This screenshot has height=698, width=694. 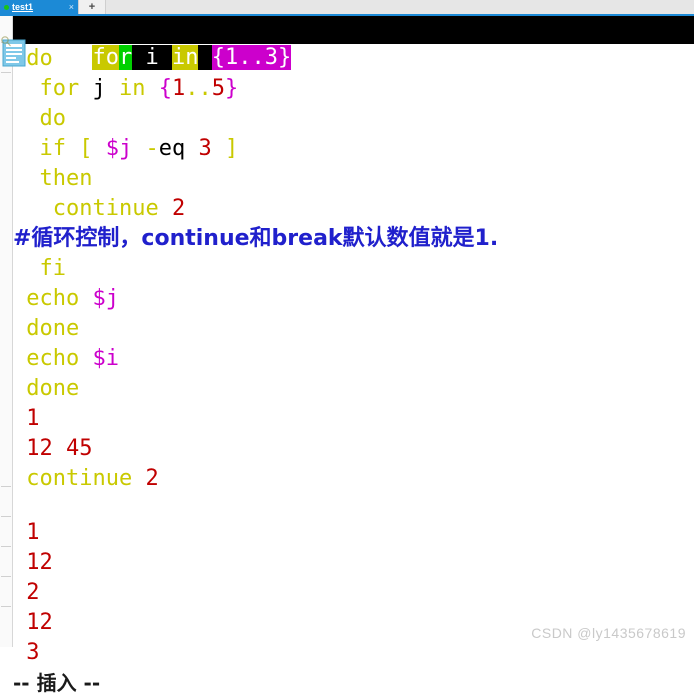 What do you see at coordinates (53, 268) in the screenshot?
I see `terminal-line-l-fi: fi` at bounding box center [53, 268].